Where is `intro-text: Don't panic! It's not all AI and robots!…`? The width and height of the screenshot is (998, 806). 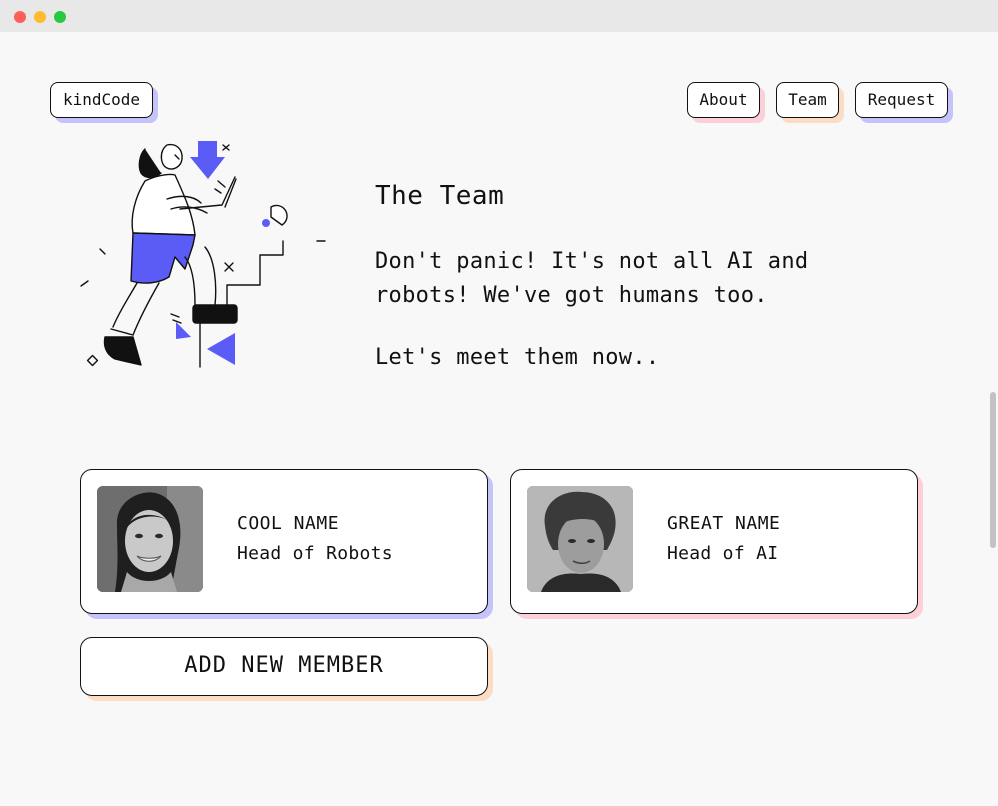
intro-text: Don't panic! It's not all AI and robots!… is located at coordinates (592, 278).